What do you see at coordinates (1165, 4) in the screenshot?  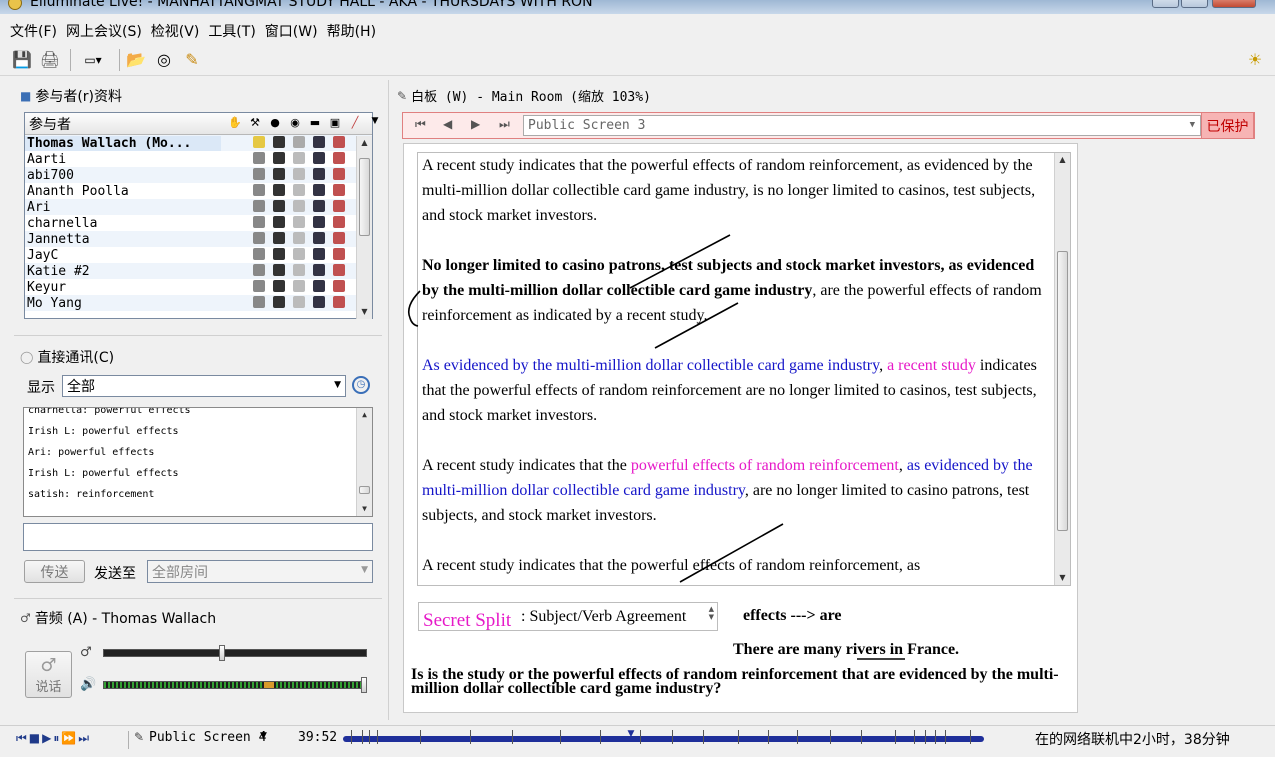 I see `minimize-button` at bounding box center [1165, 4].